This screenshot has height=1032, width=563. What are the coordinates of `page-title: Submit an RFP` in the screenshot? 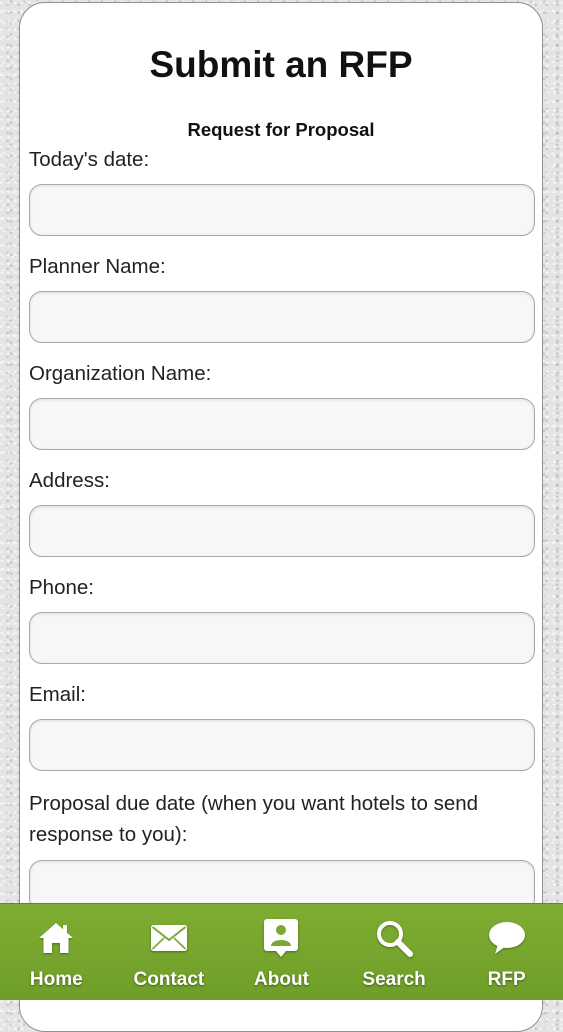 It's located at (281, 64).